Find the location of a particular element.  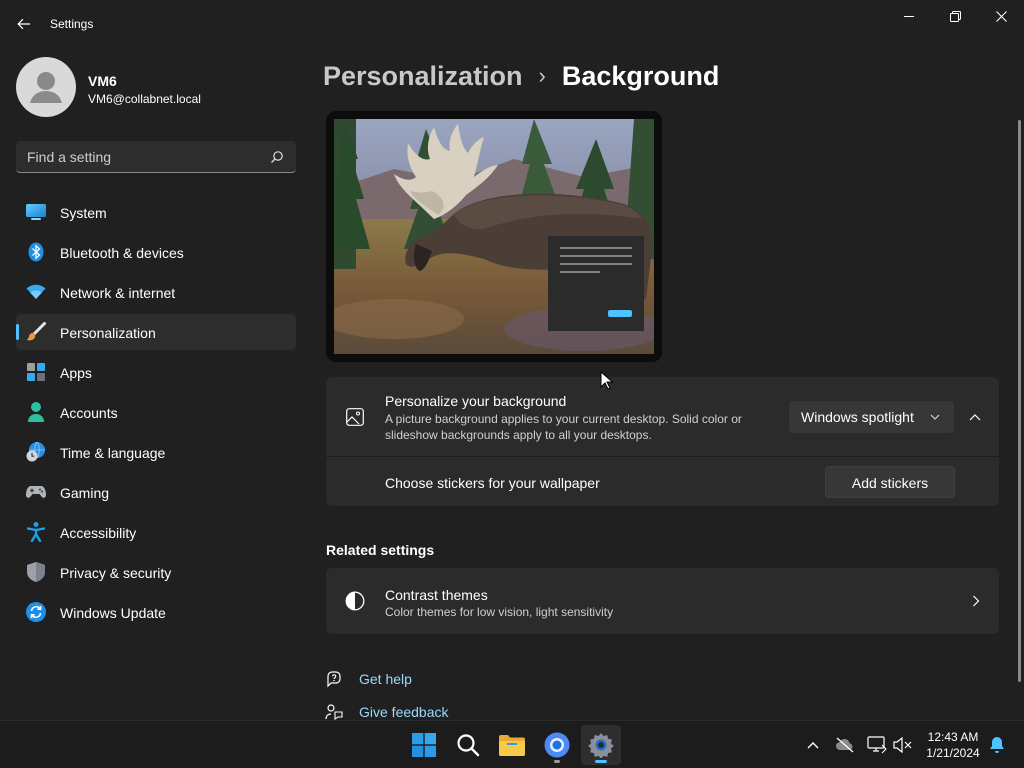

network-icon is located at coordinates (877, 745).